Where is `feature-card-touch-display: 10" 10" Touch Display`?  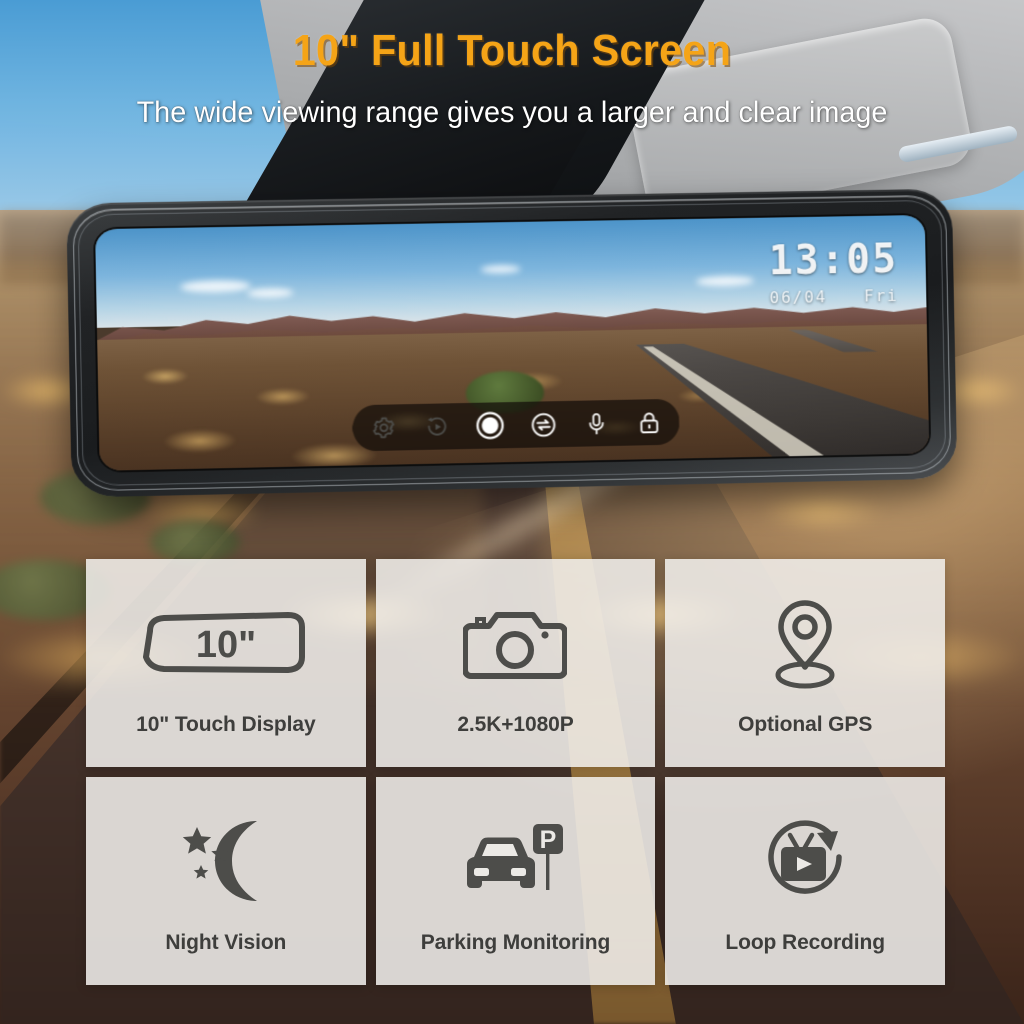 feature-card-touch-display: 10" 10" Touch Display is located at coordinates (226, 663).